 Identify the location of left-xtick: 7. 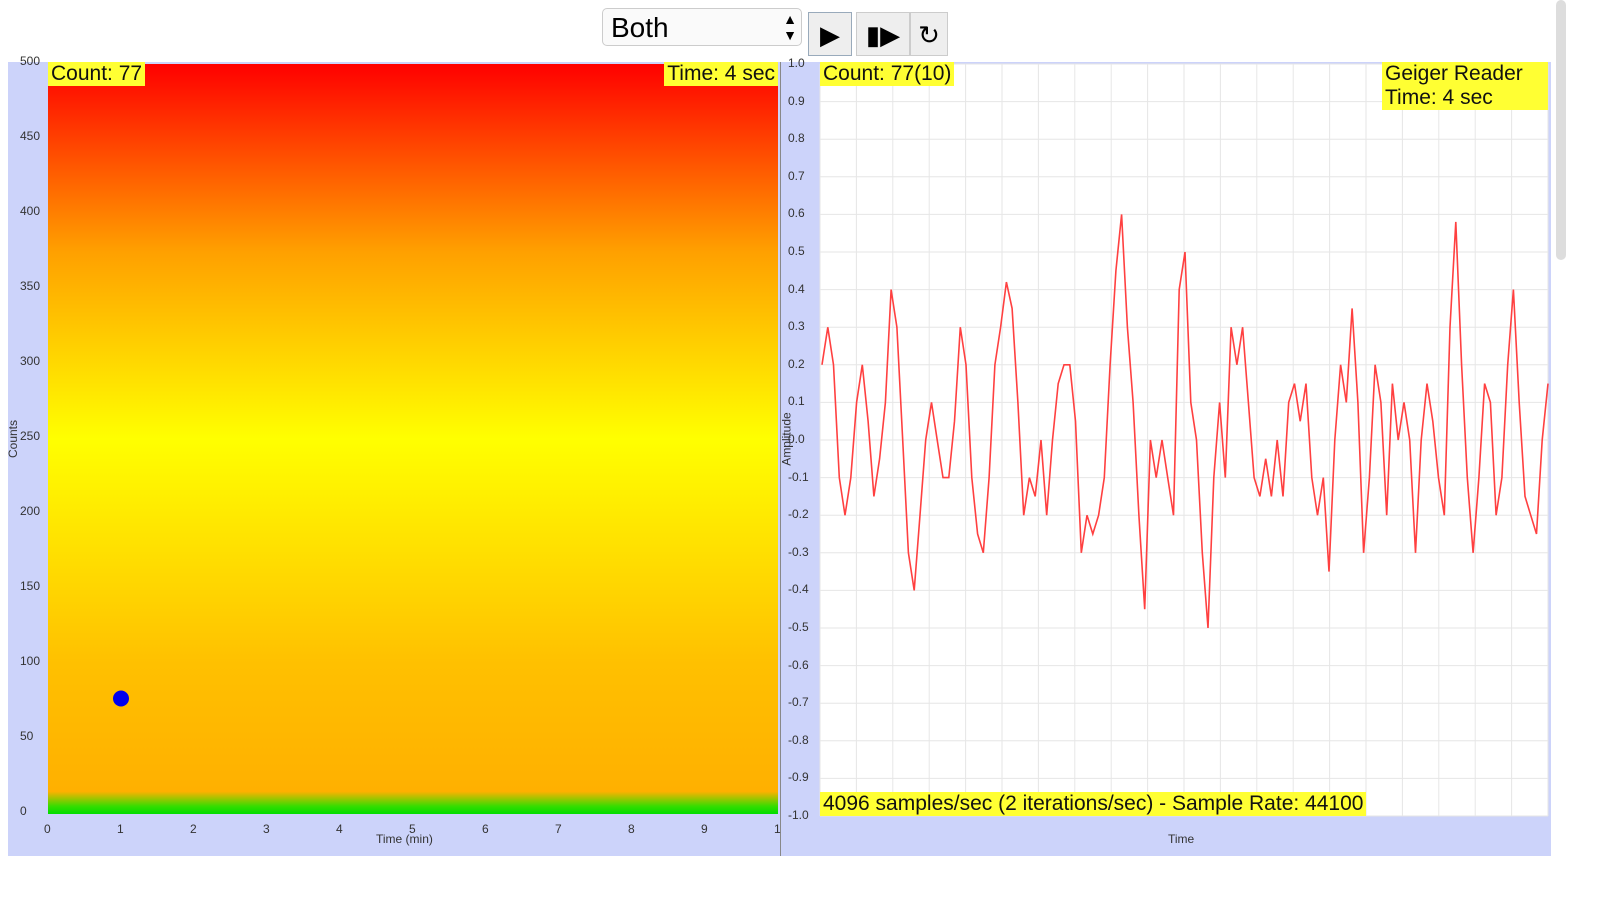
(558, 829).